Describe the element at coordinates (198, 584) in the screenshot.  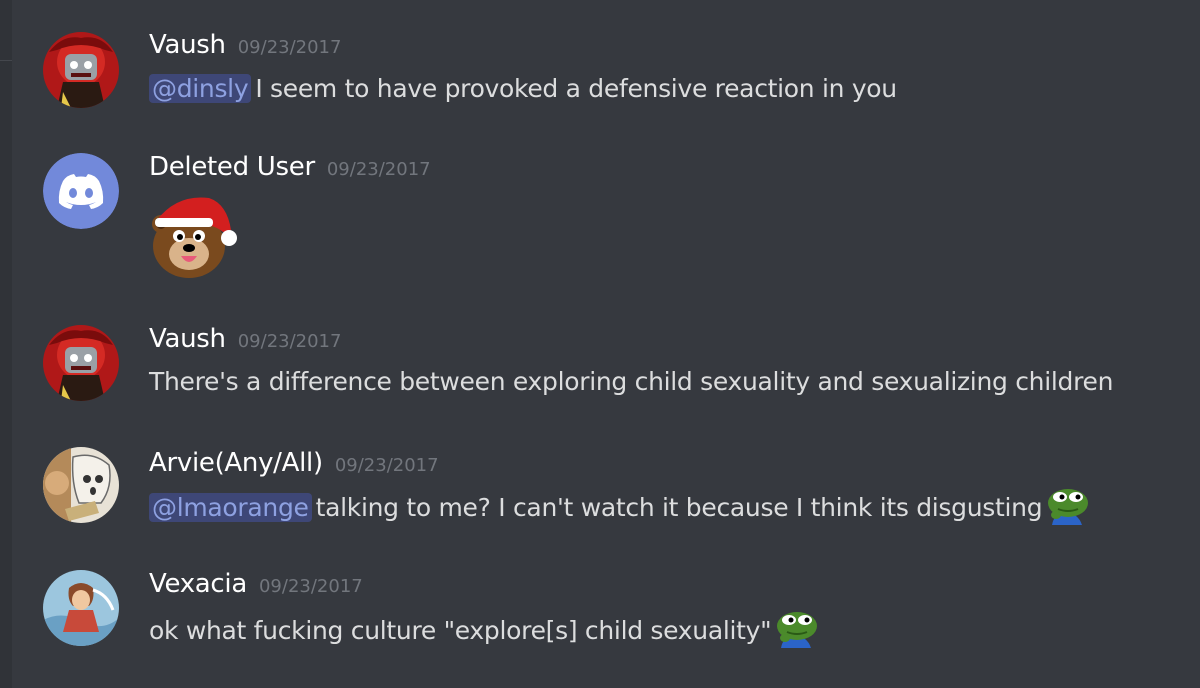
I see `username: Vexacia` at that location.